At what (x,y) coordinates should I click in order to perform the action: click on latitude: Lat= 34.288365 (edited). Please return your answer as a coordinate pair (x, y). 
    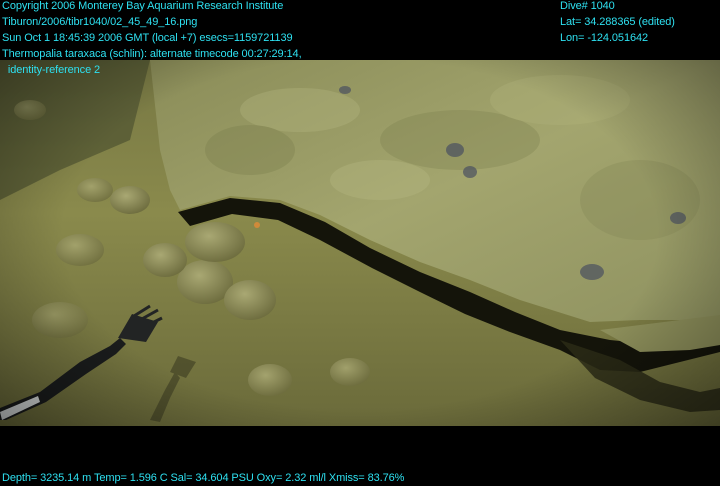
    Looking at the image, I should click on (617, 22).